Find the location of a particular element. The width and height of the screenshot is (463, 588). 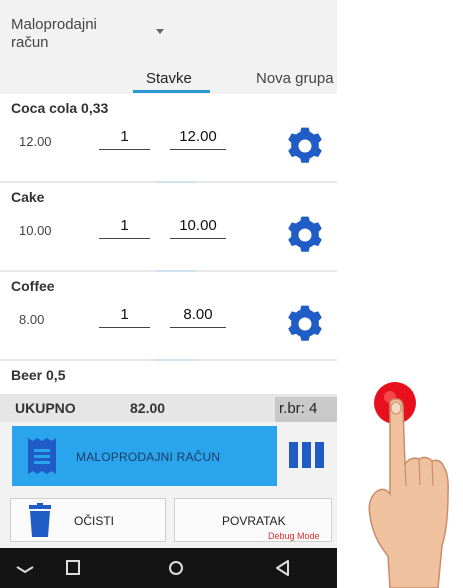

system-nav-bar is located at coordinates (168, 568).